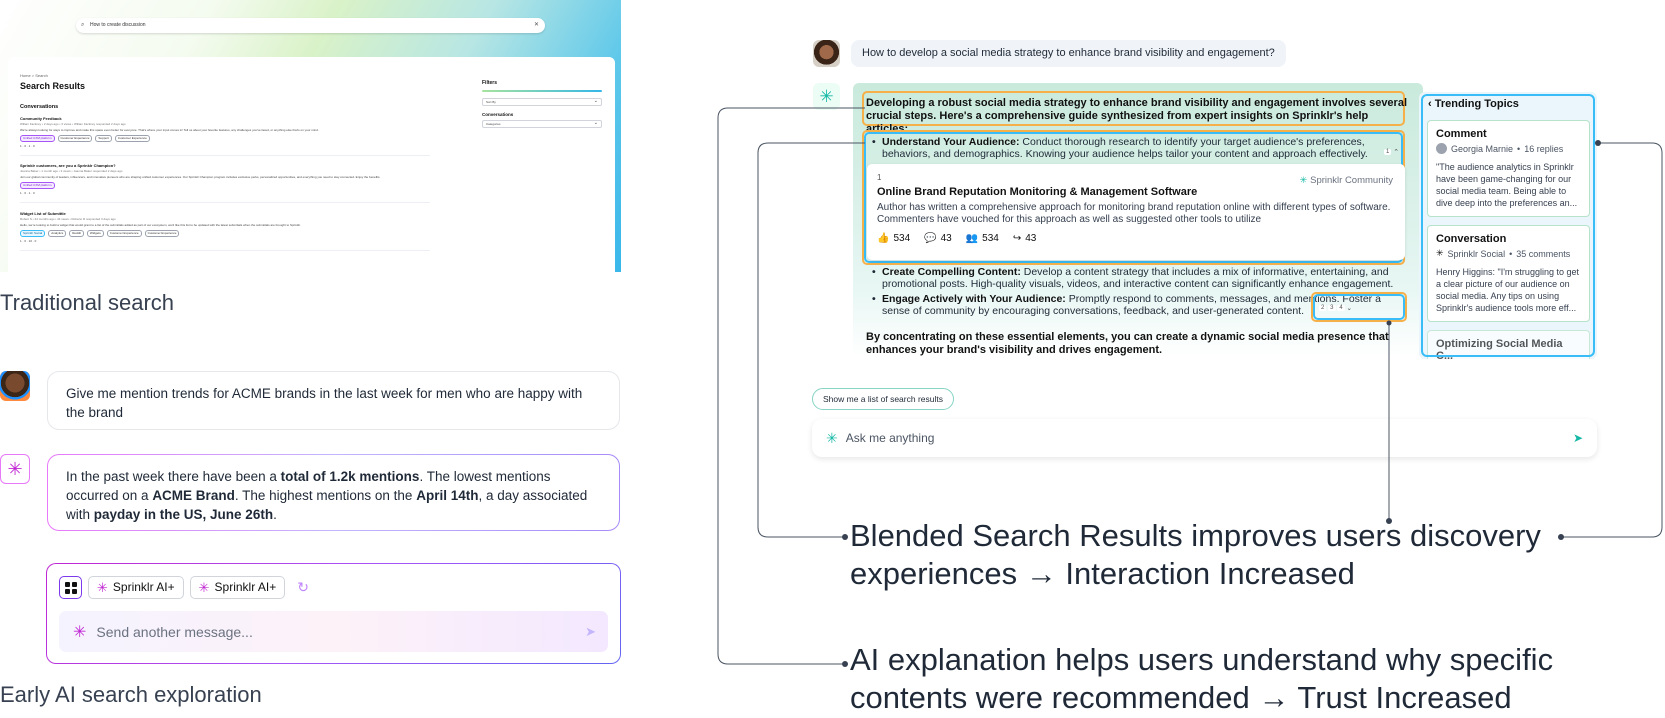 The width and height of the screenshot is (1665, 718). What do you see at coordinates (542, 124) in the screenshot?
I see `categories-select: Categories` at bounding box center [542, 124].